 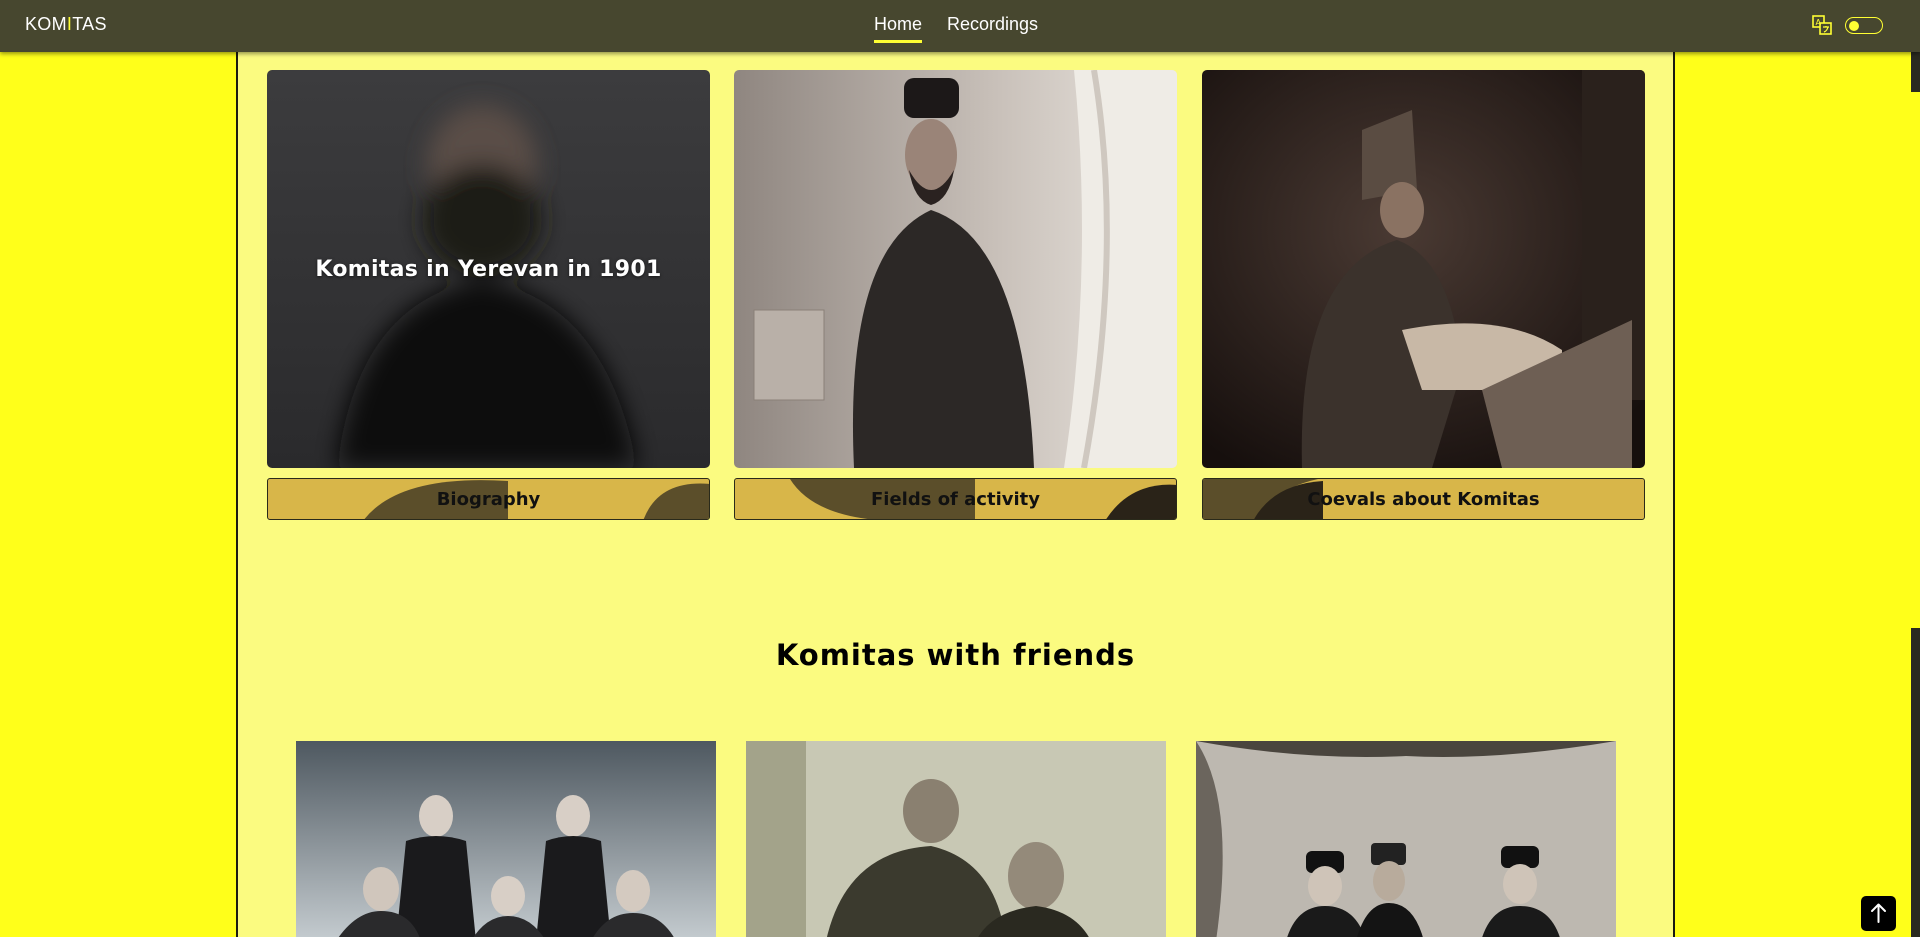 What do you see at coordinates (992, 28) in the screenshot?
I see `nav-recordings: Recordings` at bounding box center [992, 28].